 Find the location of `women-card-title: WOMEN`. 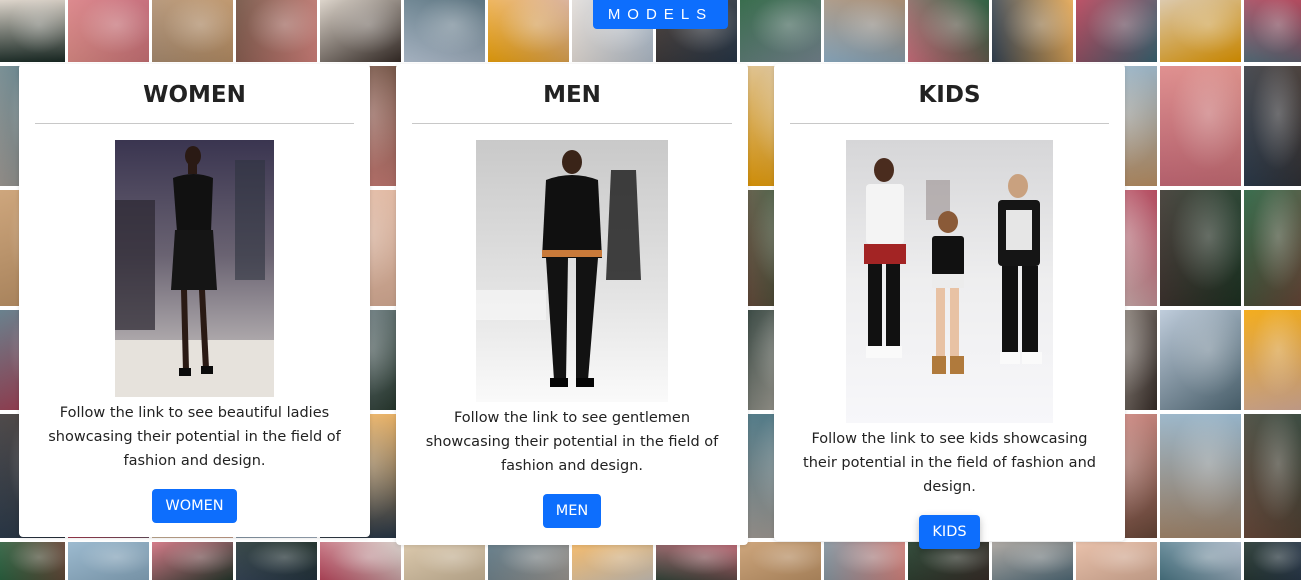

women-card-title: WOMEN is located at coordinates (194, 95).